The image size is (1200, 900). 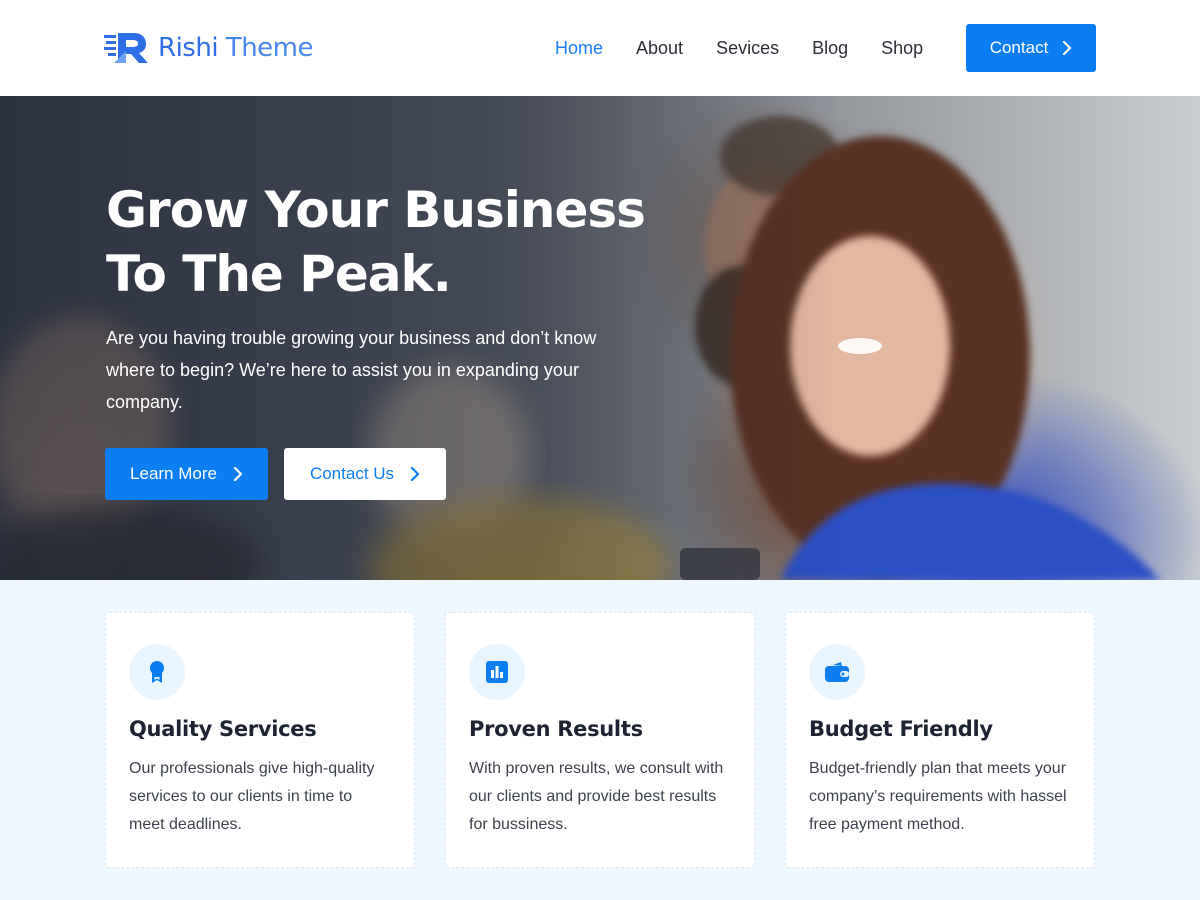 I want to click on nav-item-home: Home, so click(x=579, y=48).